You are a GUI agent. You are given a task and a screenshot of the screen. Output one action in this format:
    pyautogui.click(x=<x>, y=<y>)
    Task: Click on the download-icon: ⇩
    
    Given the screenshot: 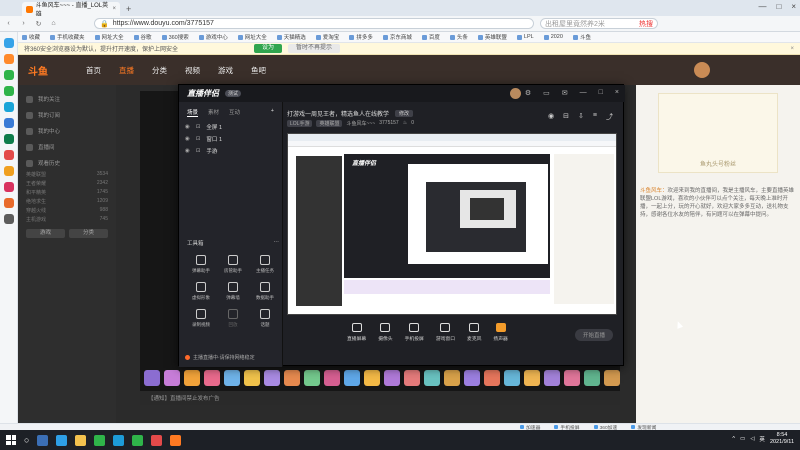 What is the action you would take?
    pyautogui.click(x=581, y=117)
    